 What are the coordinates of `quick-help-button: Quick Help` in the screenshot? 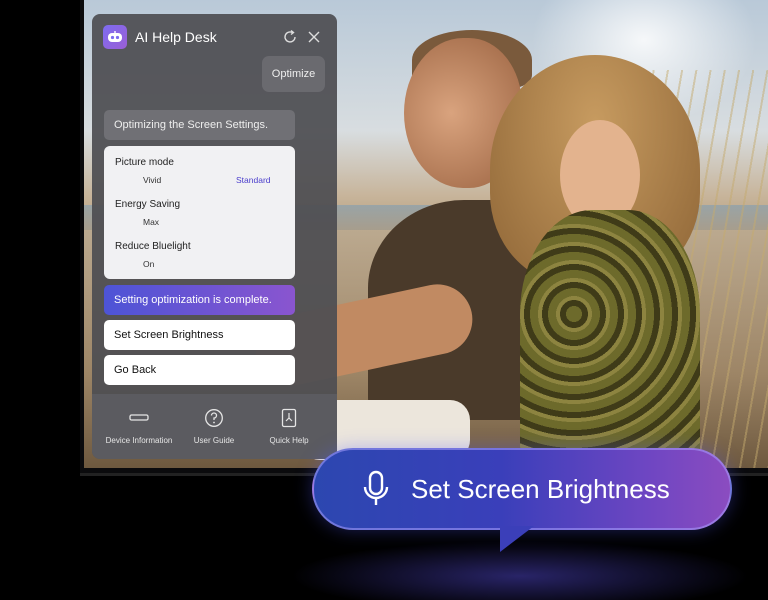 It's located at (289, 426).